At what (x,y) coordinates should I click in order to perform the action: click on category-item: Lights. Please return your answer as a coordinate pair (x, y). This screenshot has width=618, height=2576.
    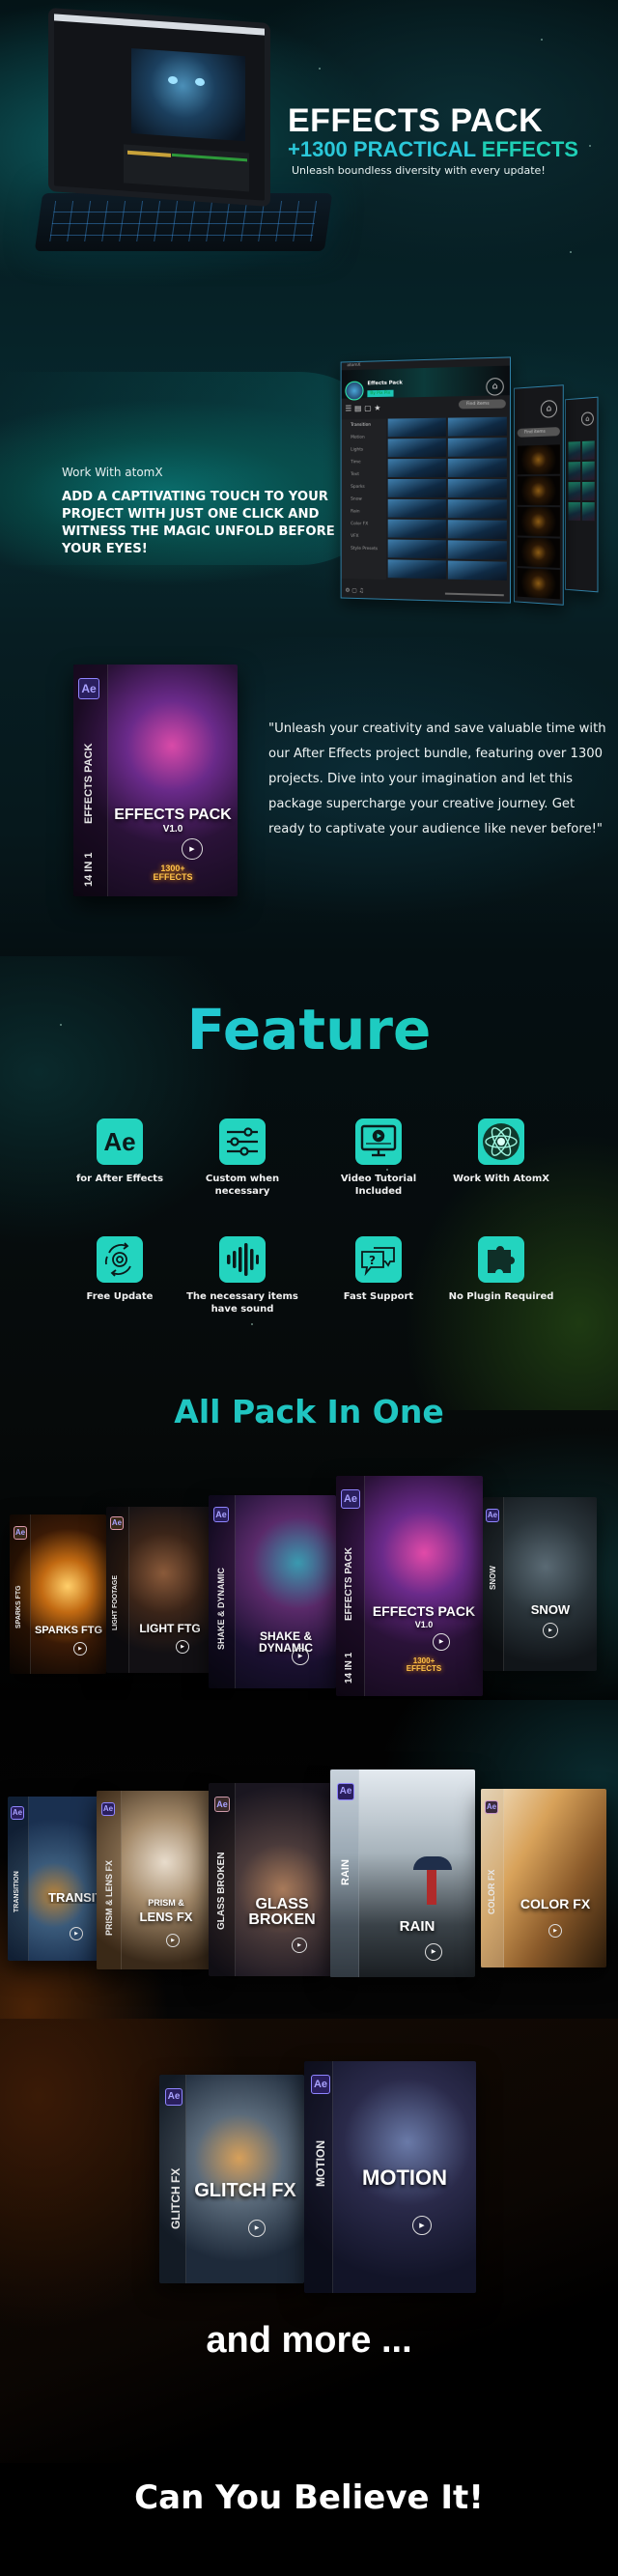
    Looking at the image, I should click on (364, 449).